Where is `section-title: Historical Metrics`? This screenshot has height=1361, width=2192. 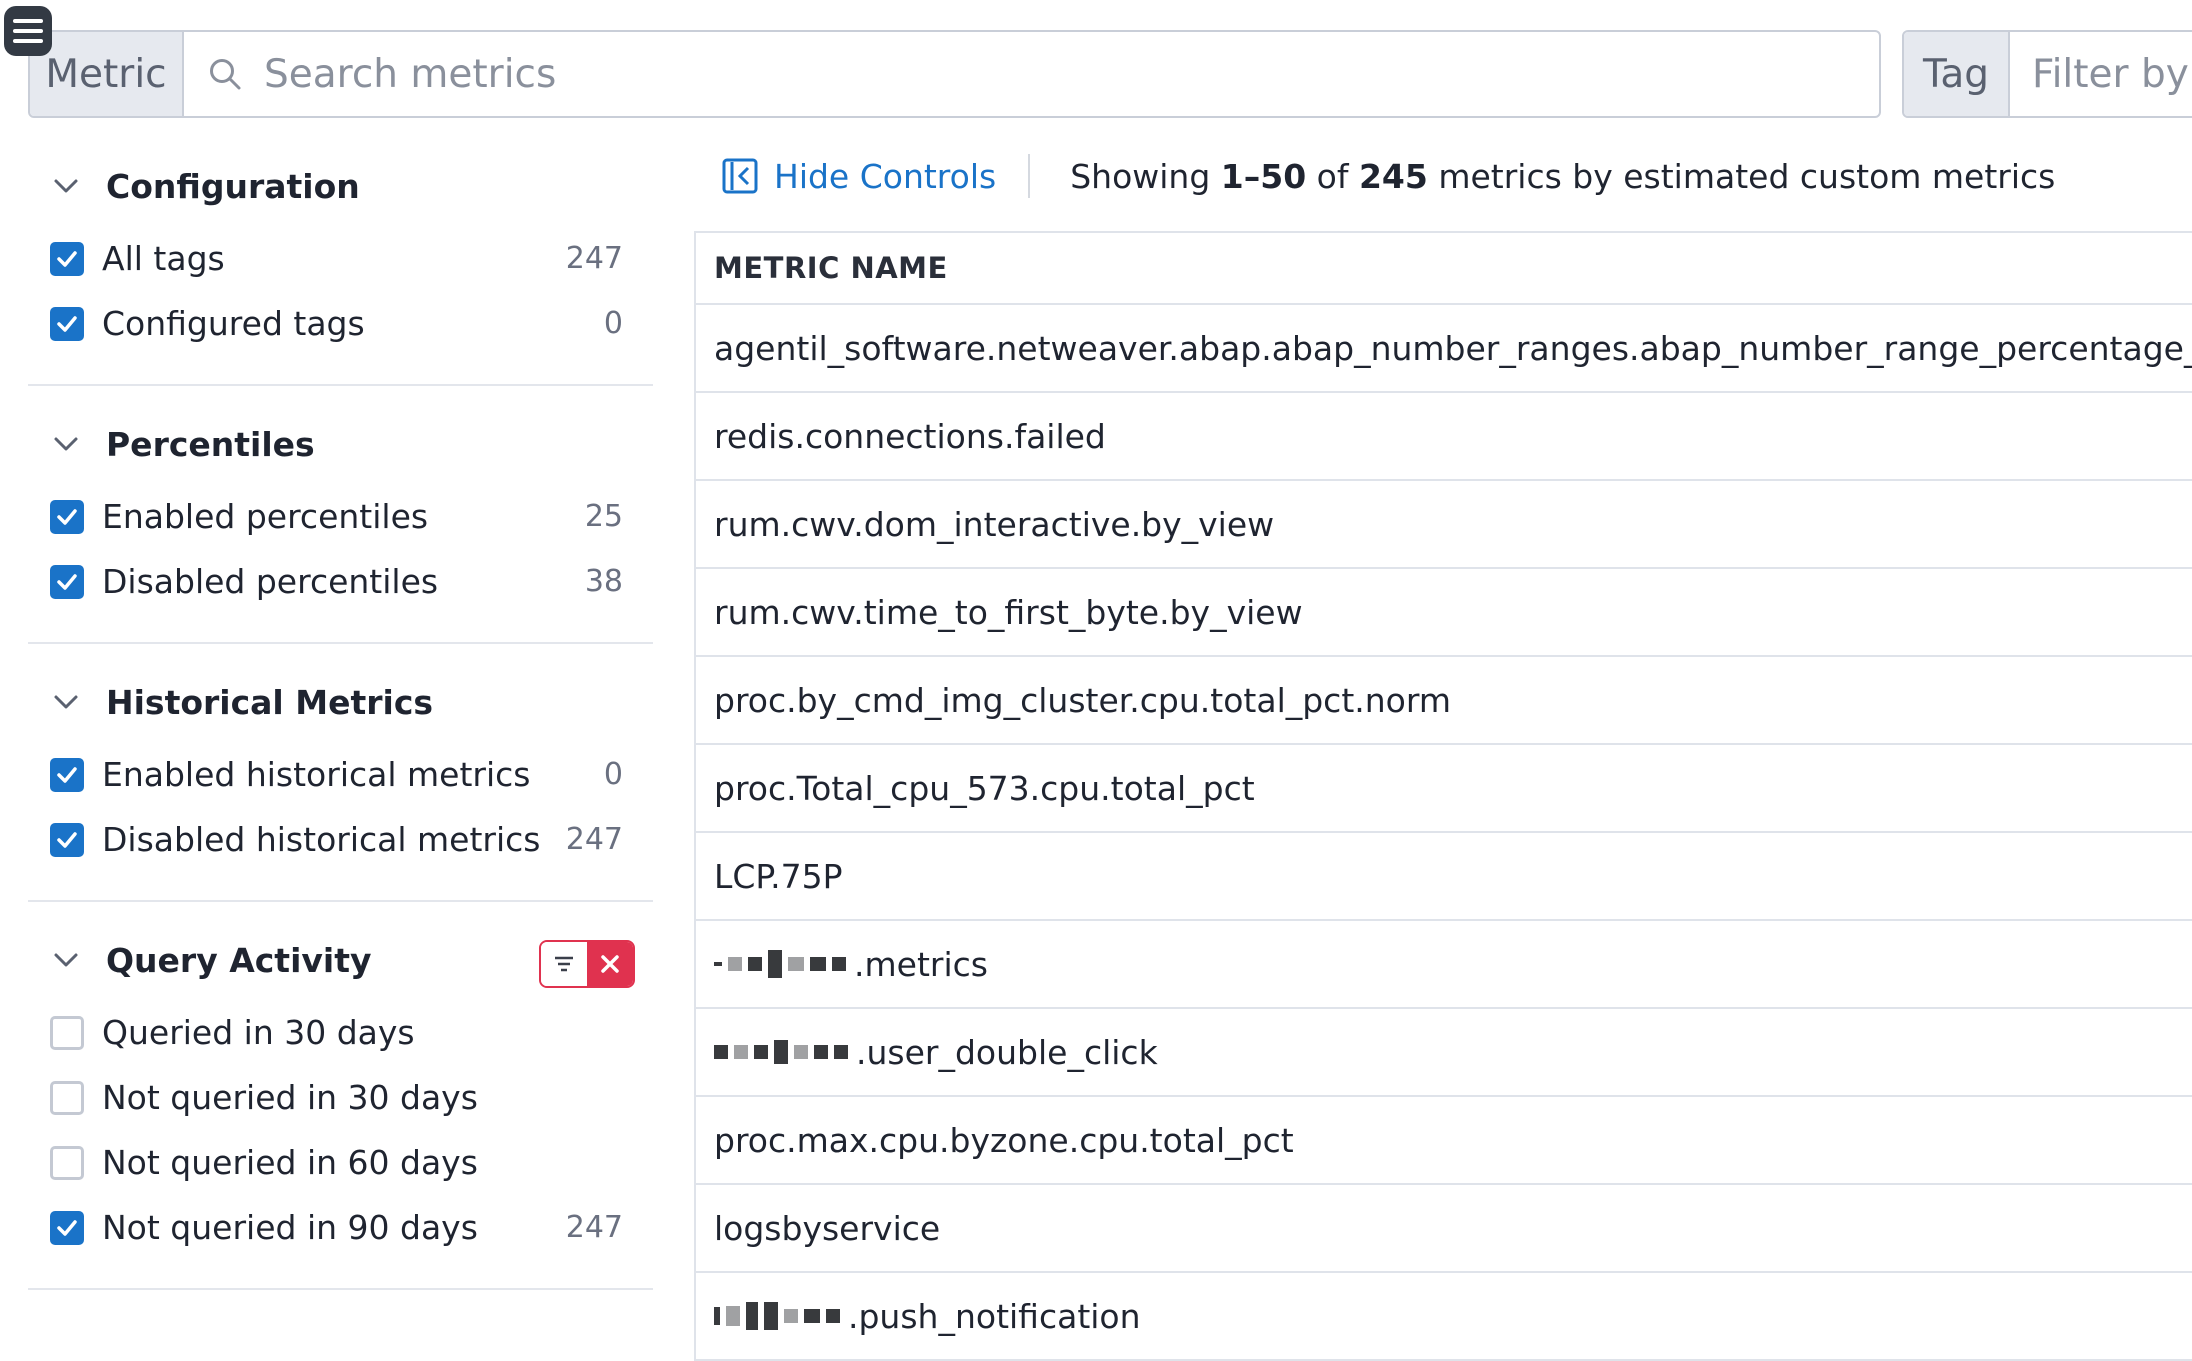 section-title: Historical Metrics is located at coordinates (270, 702).